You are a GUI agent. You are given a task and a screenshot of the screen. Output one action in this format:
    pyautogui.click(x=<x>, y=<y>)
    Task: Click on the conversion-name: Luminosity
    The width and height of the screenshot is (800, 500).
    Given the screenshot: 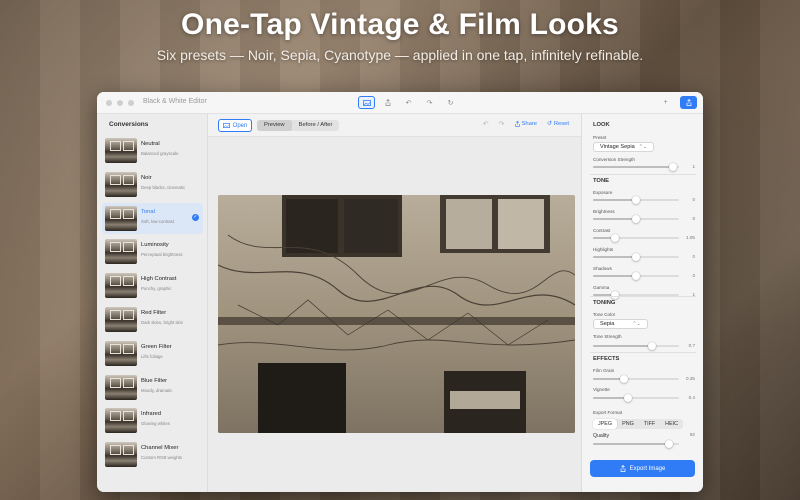 What is the action you would take?
    pyautogui.click(x=155, y=245)
    